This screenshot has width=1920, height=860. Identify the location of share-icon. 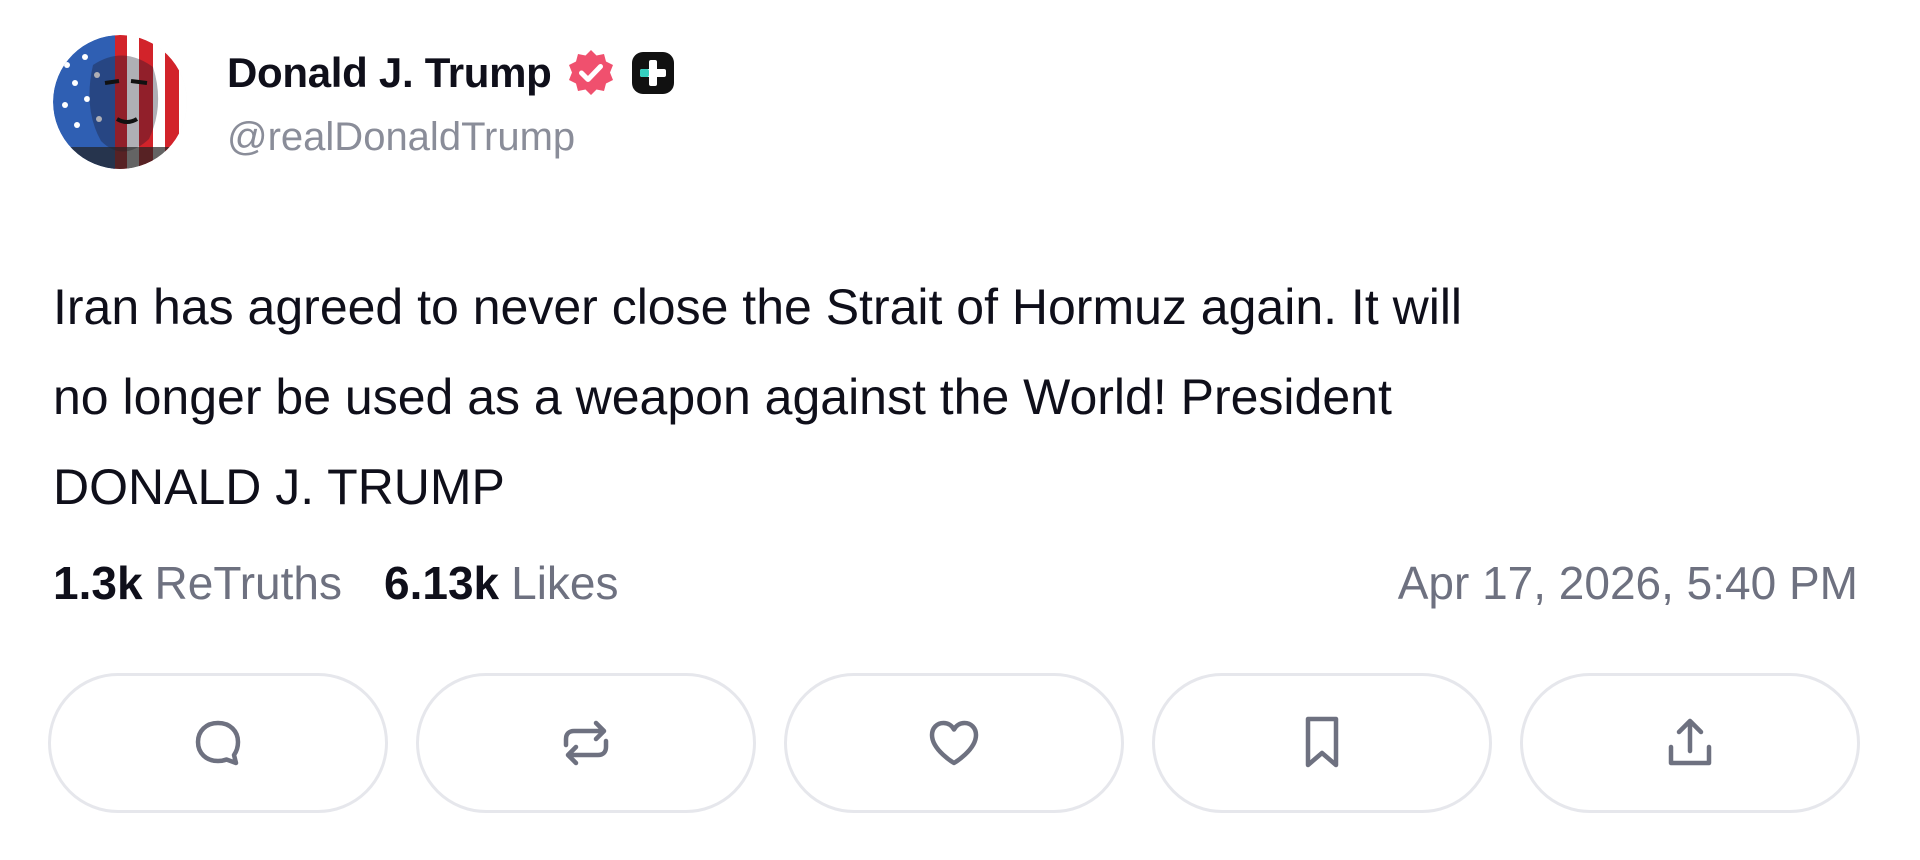
(1690, 742).